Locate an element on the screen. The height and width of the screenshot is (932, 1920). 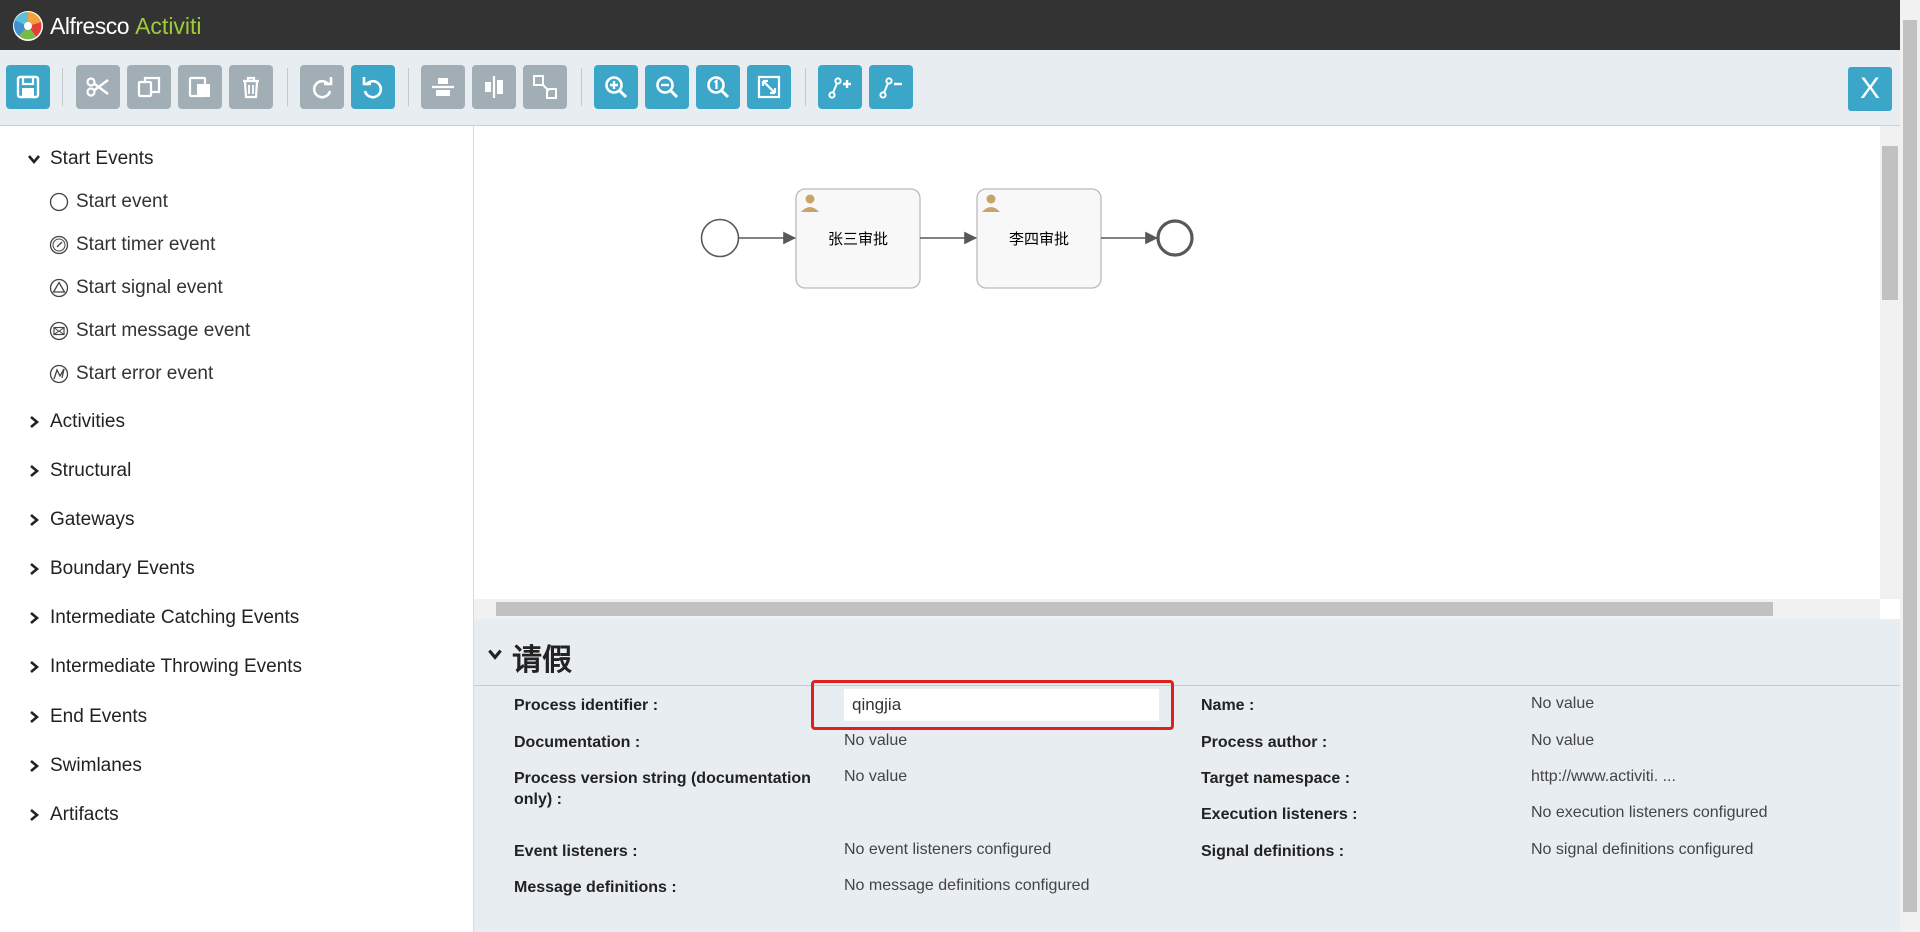
align-vertical-icon is located at coordinates (494, 87).